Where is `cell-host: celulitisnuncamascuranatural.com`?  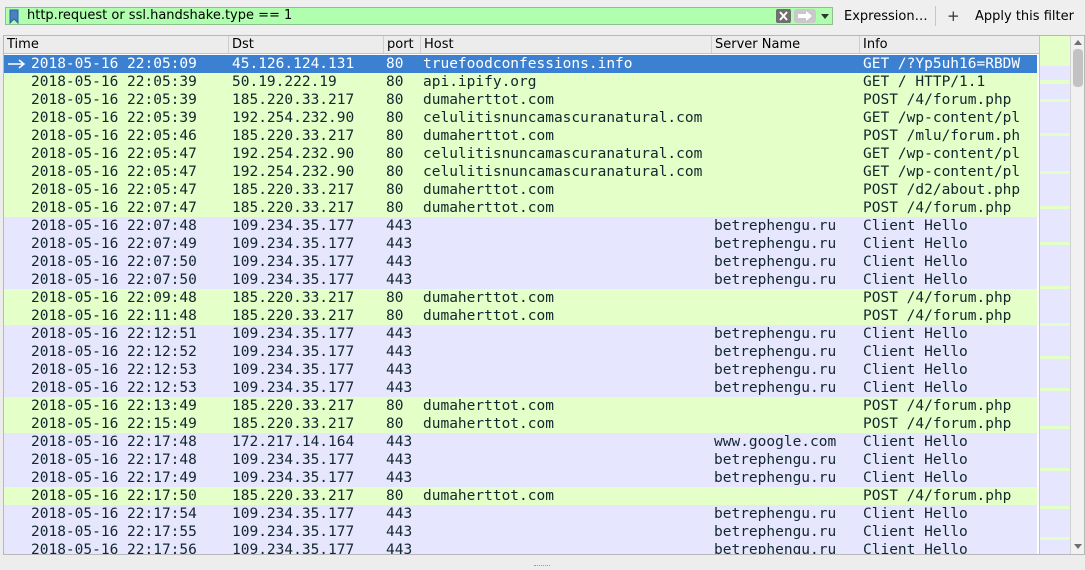 cell-host: celulitisnuncamascuranatural.com is located at coordinates (563, 172).